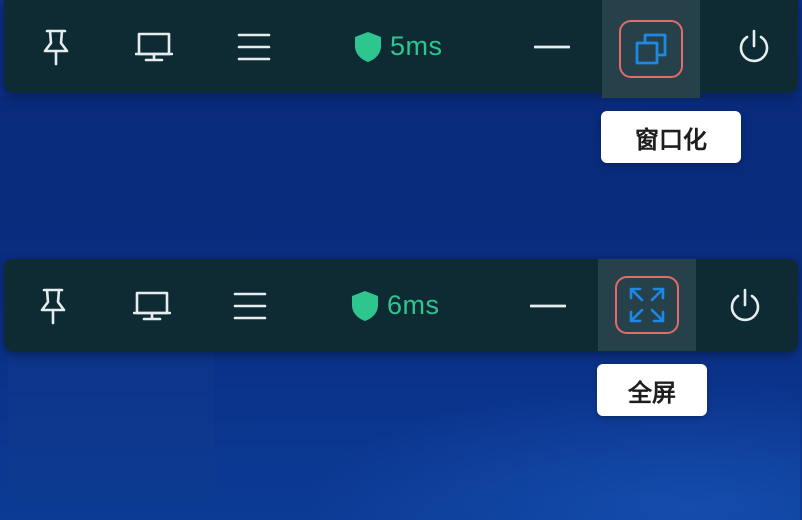 This screenshot has height=520, width=802. I want to click on latency-indicator: 5ms, so click(398, 46).